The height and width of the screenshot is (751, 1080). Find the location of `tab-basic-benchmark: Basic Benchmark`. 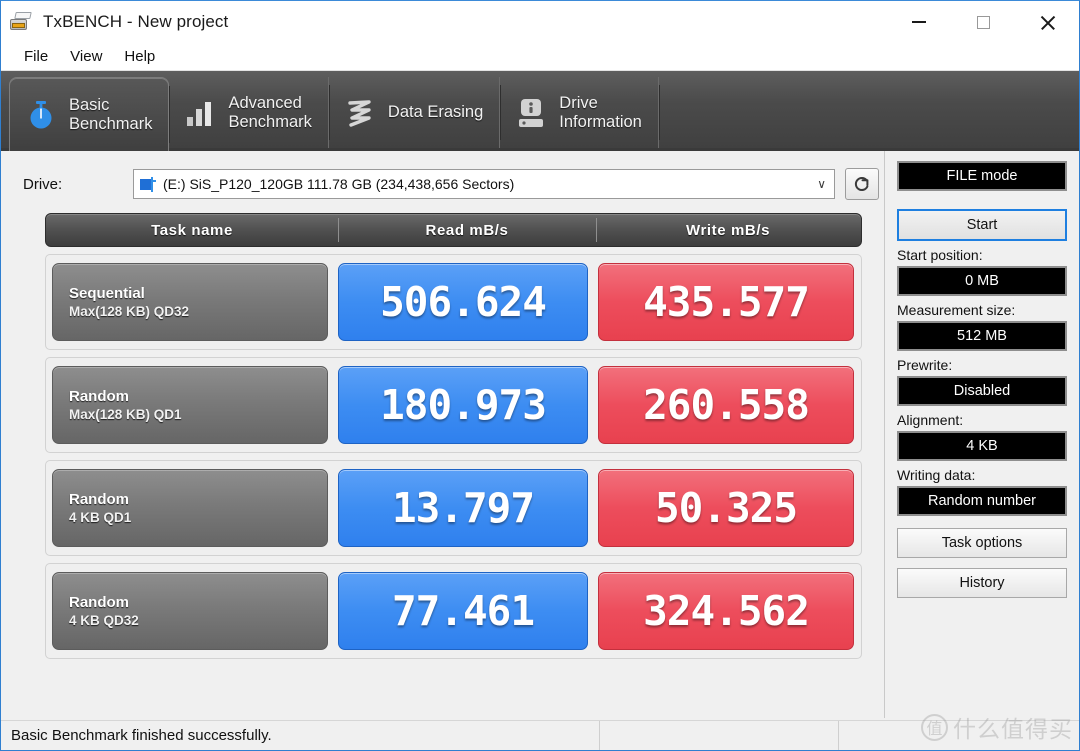

tab-basic-benchmark: Basic Benchmark is located at coordinates (90, 114).